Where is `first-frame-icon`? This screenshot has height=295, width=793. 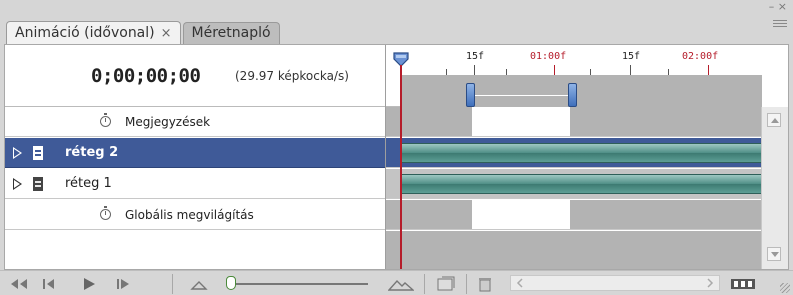
first-frame-icon is located at coordinates (19, 284).